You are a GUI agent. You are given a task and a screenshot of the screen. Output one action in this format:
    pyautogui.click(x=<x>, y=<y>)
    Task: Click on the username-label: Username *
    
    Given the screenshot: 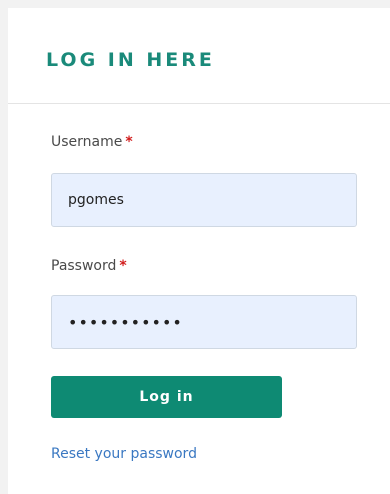 What is the action you would take?
    pyautogui.click(x=92, y=142)
    